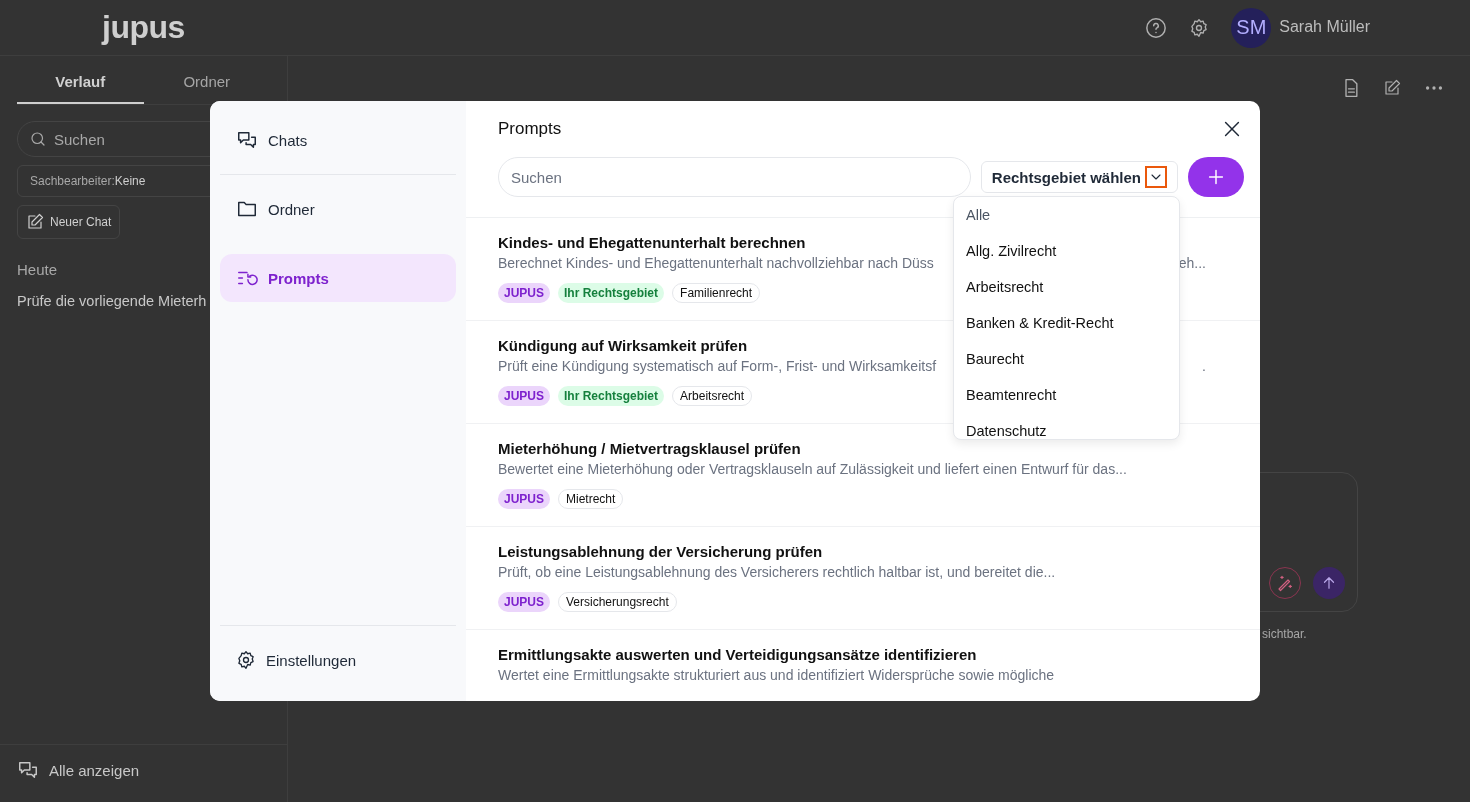 The height and width of the screenshot is (802, 1470). I want to click on filter-label: Sachbearbeiter:, so click(72, 181).